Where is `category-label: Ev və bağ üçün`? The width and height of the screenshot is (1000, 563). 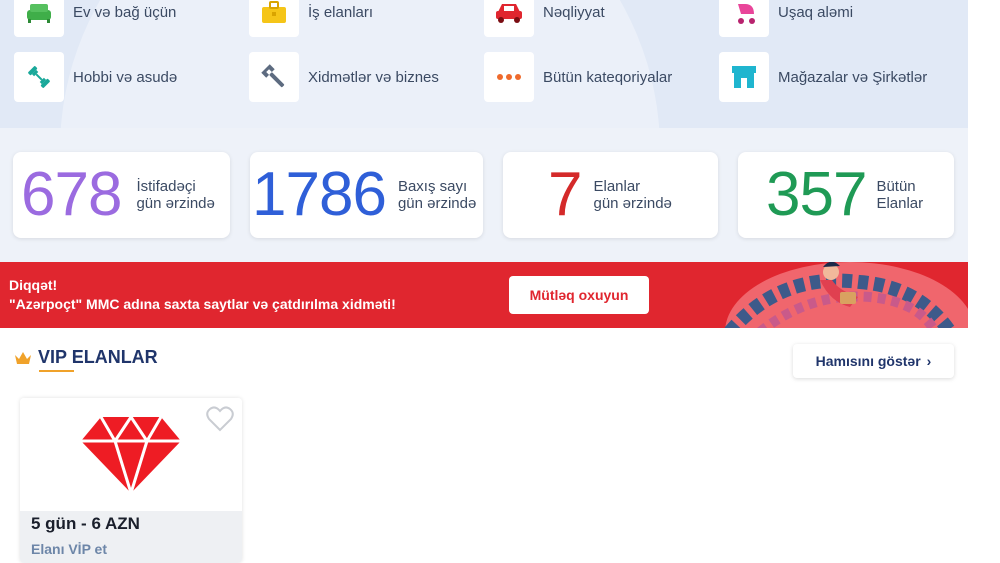
category-label: Ev və bağ üçün is located at coordinates (125, 12).